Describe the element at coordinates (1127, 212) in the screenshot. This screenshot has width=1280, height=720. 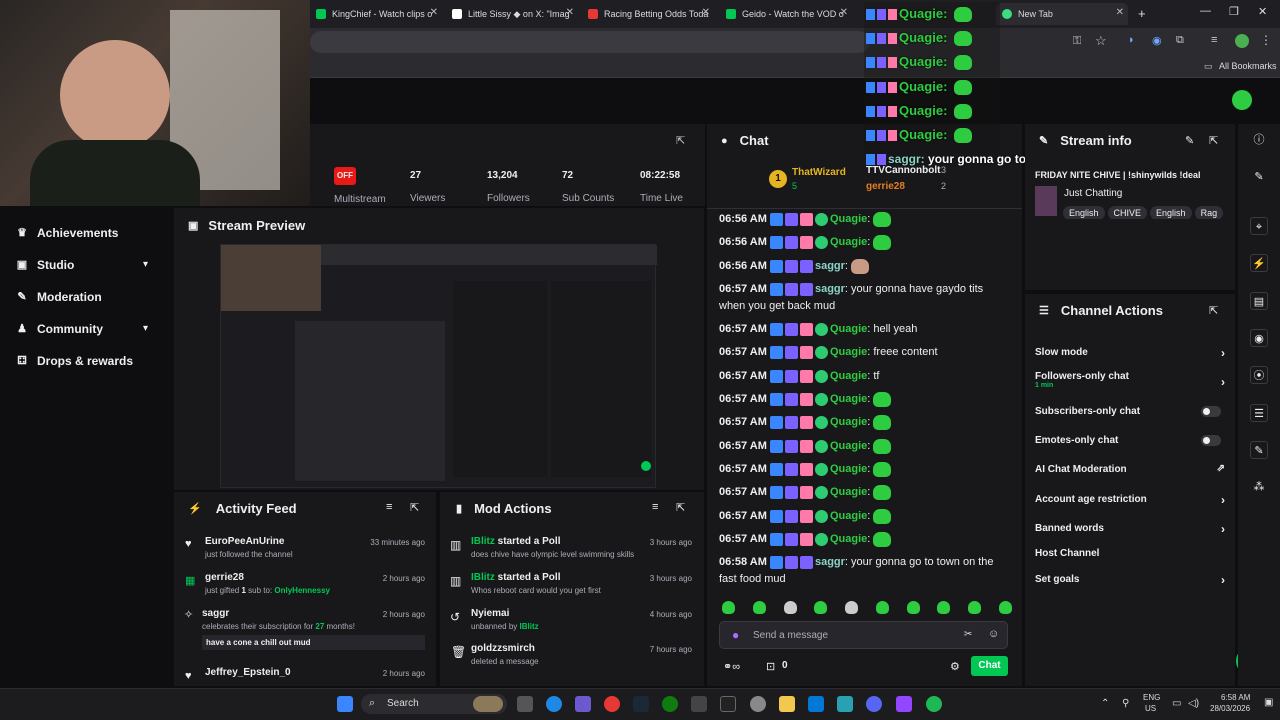
I see `tag-chip: CHIVE` at that location.